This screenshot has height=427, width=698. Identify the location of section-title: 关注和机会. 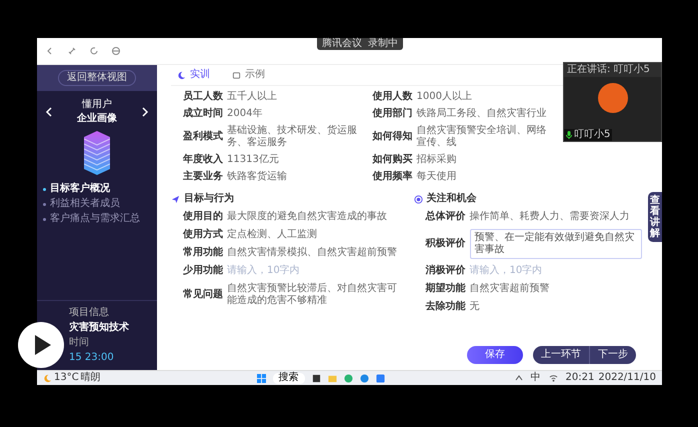
(451, 199).